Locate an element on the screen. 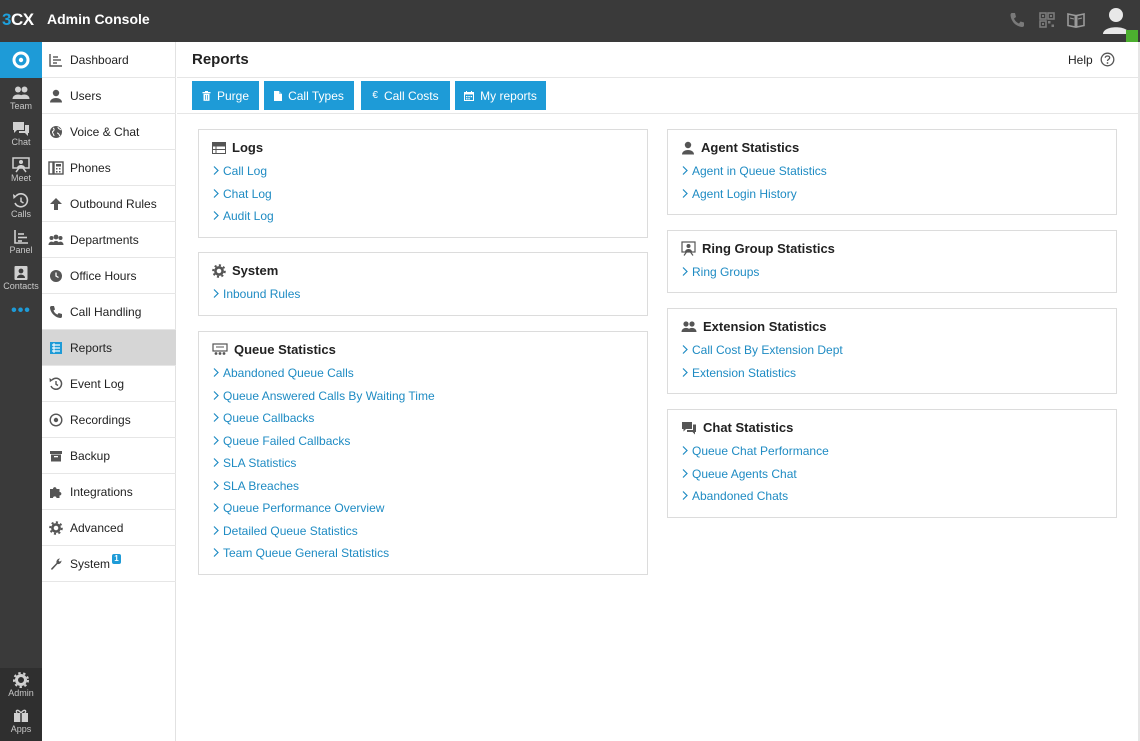 Image resolution: width=1140 pixels, height=741 pixels. logo-cx: CX is located at coordinates (22, 19).